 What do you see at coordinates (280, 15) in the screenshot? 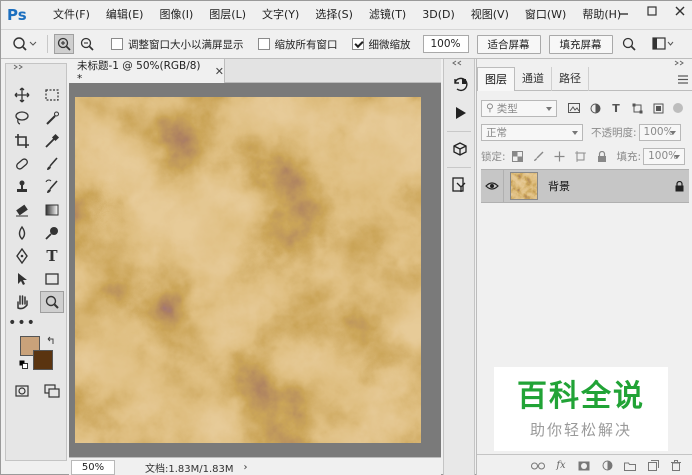
I see `menu-type: 文字(Y)` at bounding box center [280, 15].